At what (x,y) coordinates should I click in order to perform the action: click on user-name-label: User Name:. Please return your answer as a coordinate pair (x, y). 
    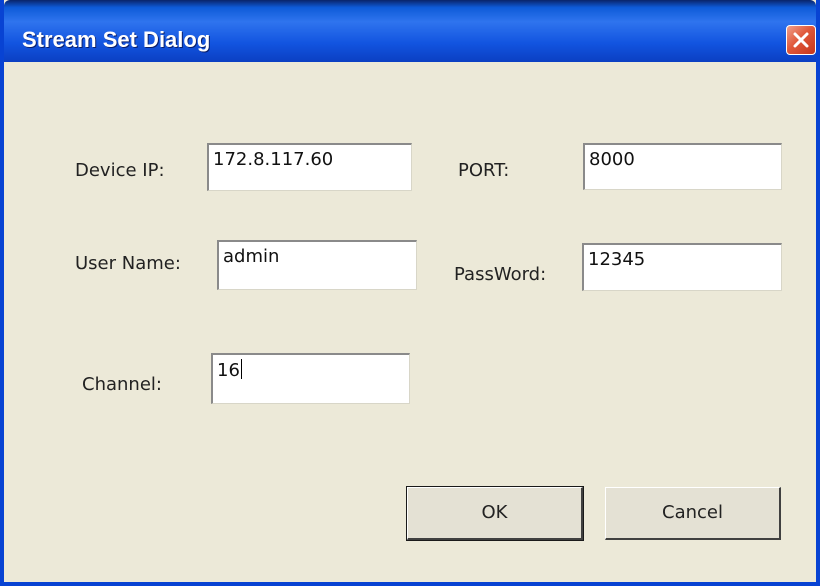
    Looking at the image, I should click on (128, 263).